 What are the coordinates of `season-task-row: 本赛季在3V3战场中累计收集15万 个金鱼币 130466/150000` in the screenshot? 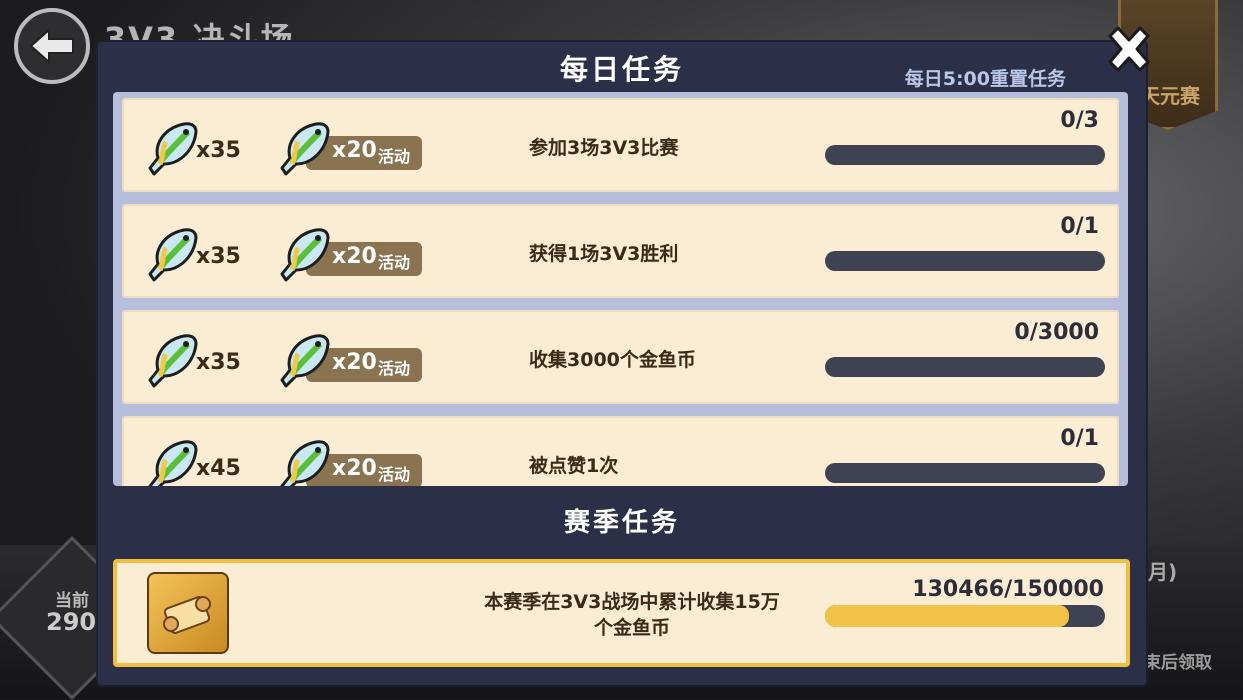 It's located at (621, 613).